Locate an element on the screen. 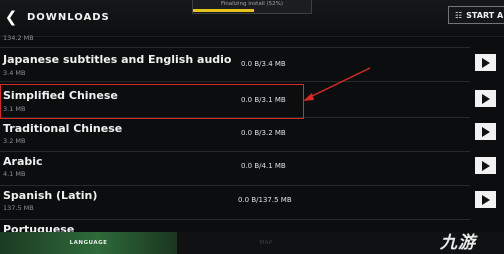 The image size is (504, 254). item-progress: 0.0 B/137.5 MB is located at coordinates (265, 200).